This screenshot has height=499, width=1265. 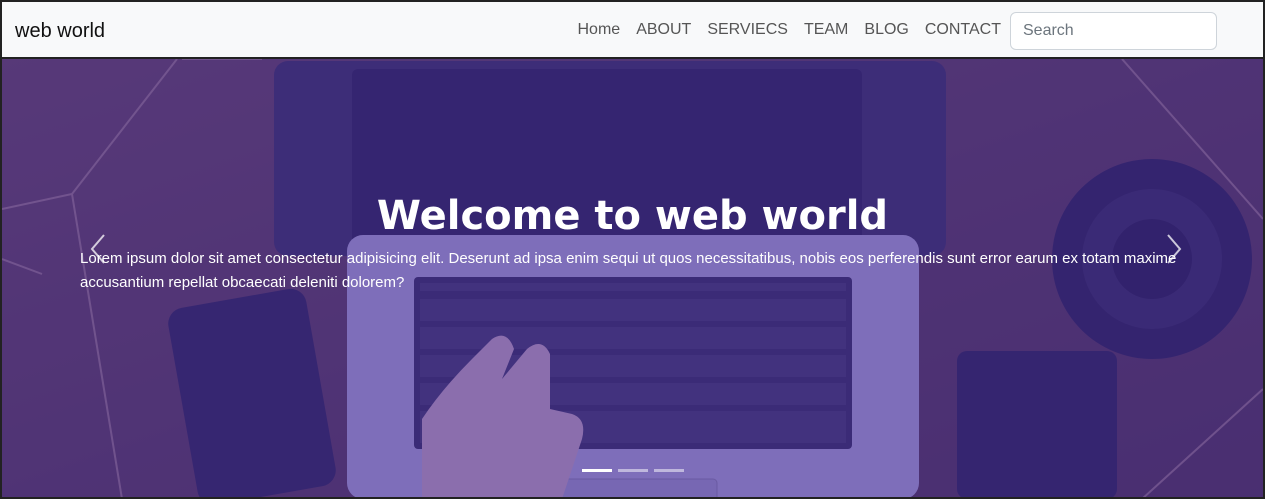 I want to click on nav-services: SERVIECS, so click(x=747, y=30).